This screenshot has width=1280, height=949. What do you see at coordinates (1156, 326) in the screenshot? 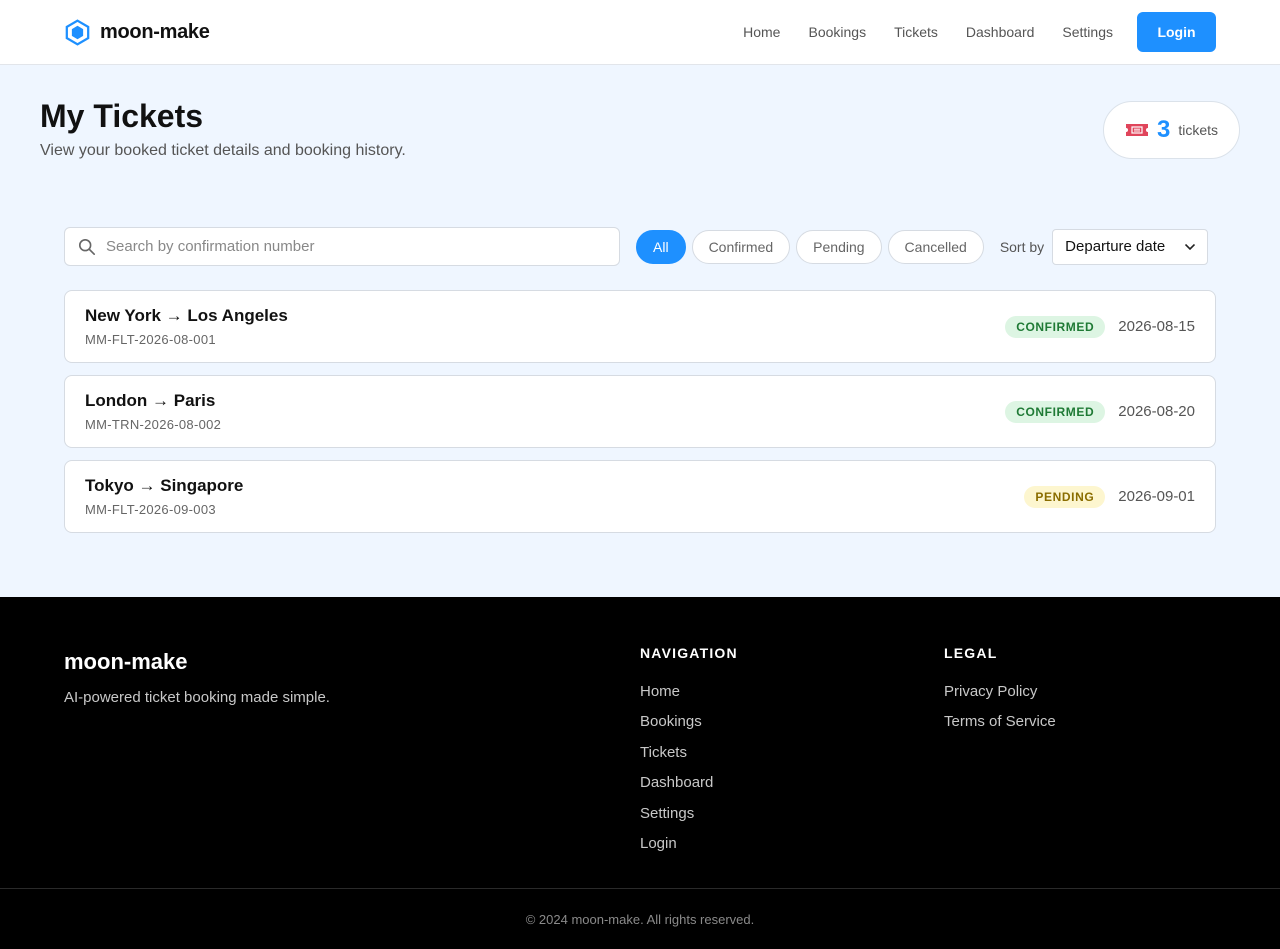
I see `ticket-date: 2026-08-15` at bounding box center [1156, 326].